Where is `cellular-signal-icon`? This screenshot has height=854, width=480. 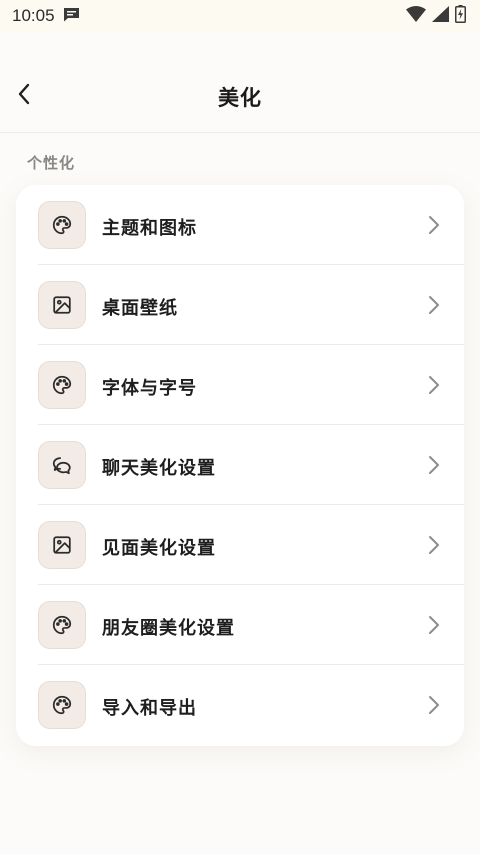 cellular-signal-icon is located at coordinates (440, 16).